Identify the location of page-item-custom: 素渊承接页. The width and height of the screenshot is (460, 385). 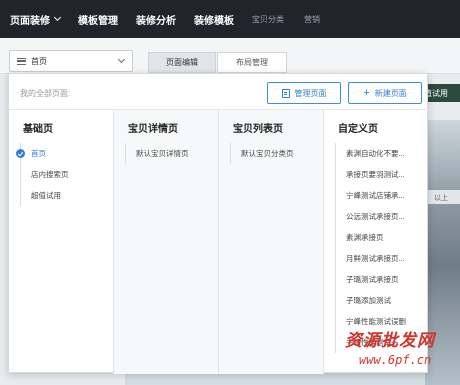
(371, 237).